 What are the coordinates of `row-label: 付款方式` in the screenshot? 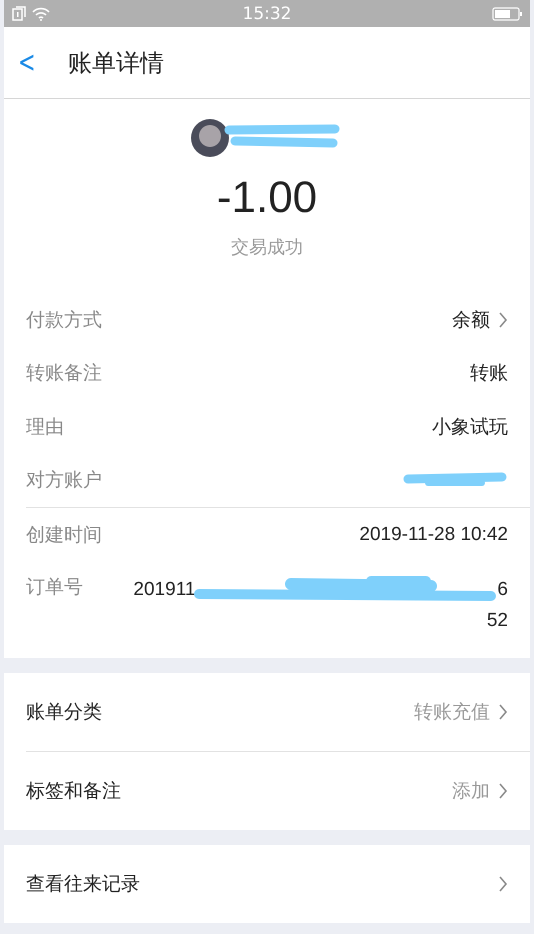 It's located at (64, 320).